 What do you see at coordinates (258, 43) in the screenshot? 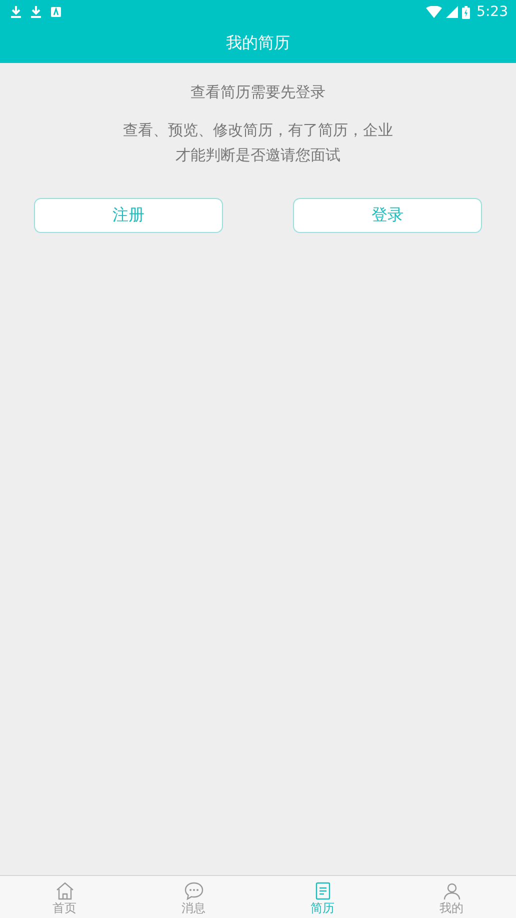
I see `page-title: 我的简历` at bounding box center [258, 43].